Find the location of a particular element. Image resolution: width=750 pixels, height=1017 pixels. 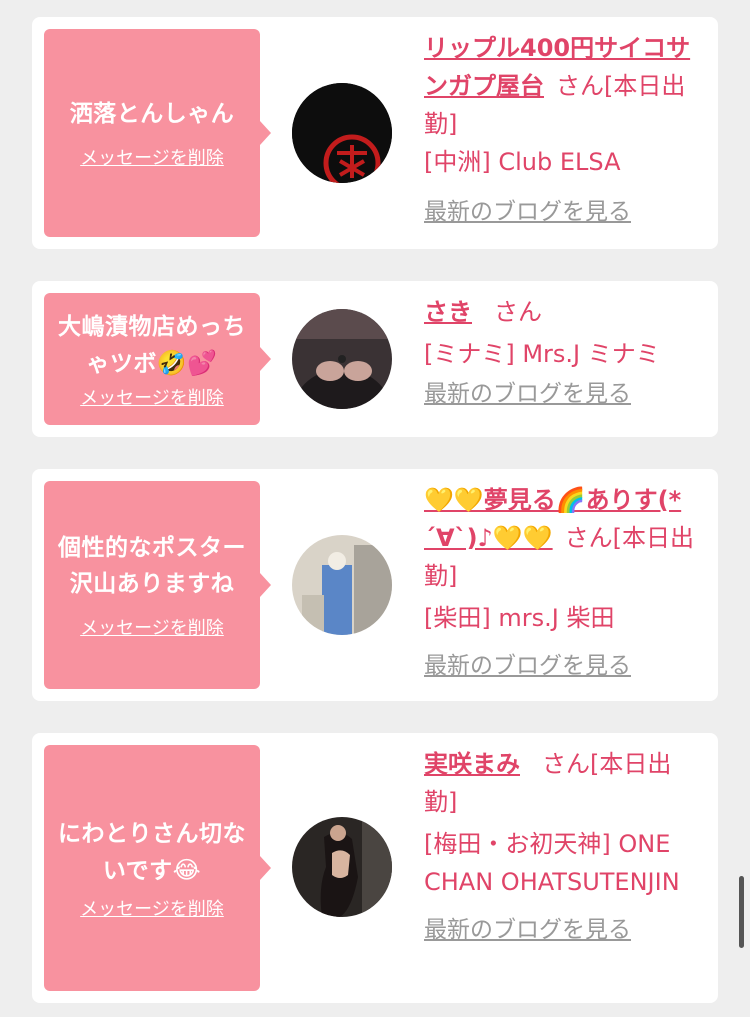

cast-name-link: さき is located at coordinates (448, 312).